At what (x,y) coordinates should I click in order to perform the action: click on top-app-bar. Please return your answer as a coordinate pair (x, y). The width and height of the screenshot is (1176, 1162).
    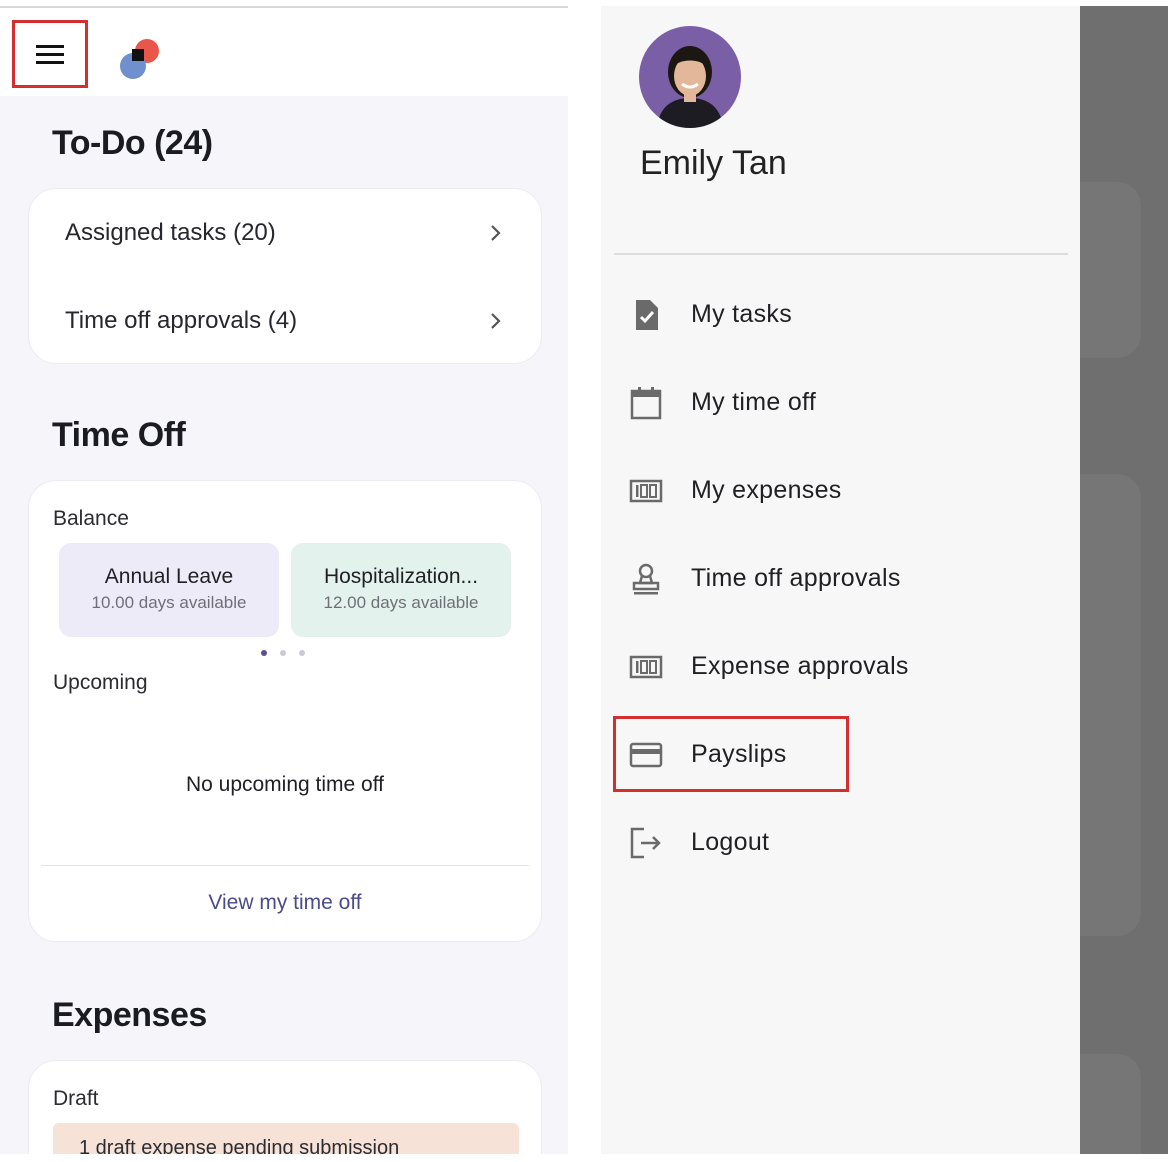
    Looking at the image, I should click on (284, 52).